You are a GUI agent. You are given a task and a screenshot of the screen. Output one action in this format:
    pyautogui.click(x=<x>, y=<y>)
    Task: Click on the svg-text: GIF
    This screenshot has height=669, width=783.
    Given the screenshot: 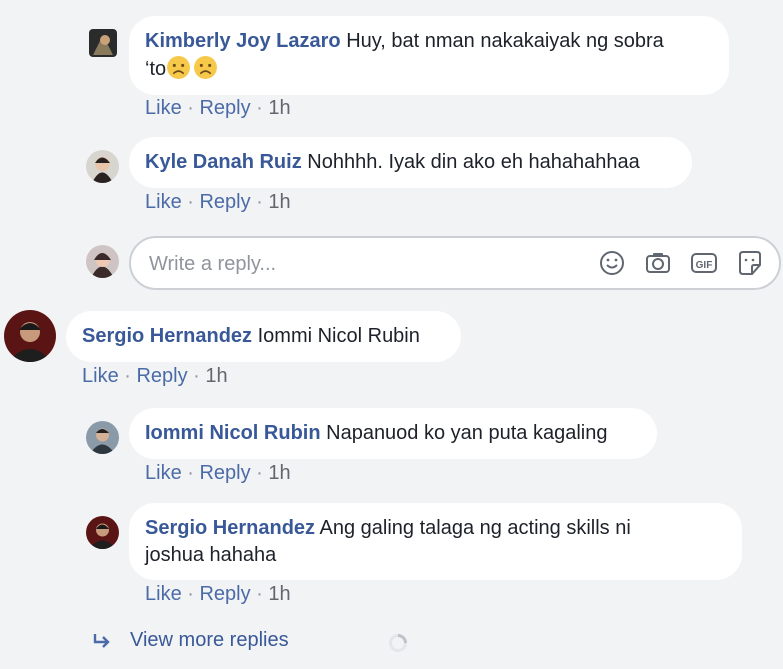 What is the action you would take?
    pyautogui.click(x=704, y=265)
    